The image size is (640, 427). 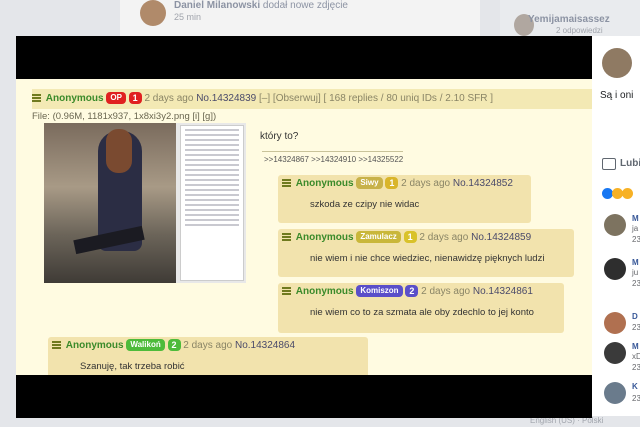 What do you see at coordinates (226, 98) in the screenshot?
I see `op-post-number: No.14324839` at bounding box center [226, 98].